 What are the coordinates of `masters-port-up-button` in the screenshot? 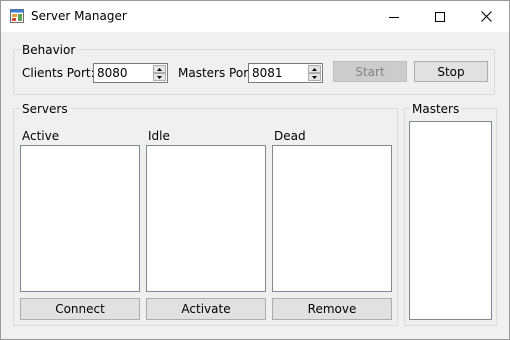 It's located at (314, 69).